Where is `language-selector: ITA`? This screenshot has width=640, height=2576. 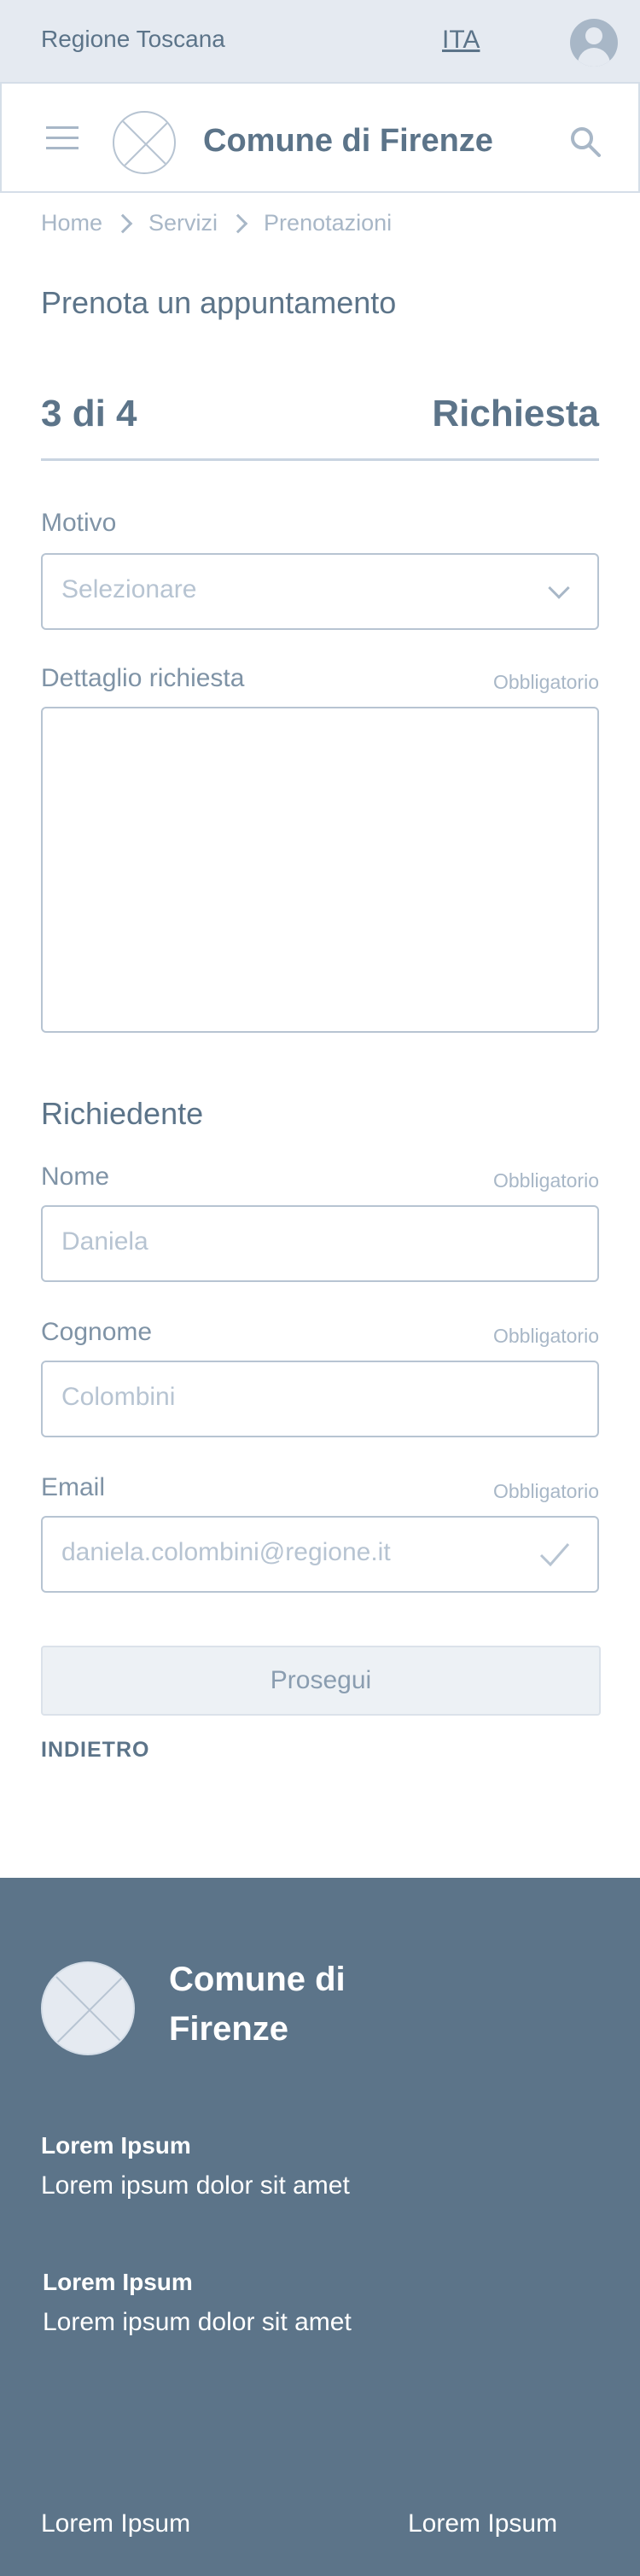 language-selector: ITA is located at coordinates (461, 40).